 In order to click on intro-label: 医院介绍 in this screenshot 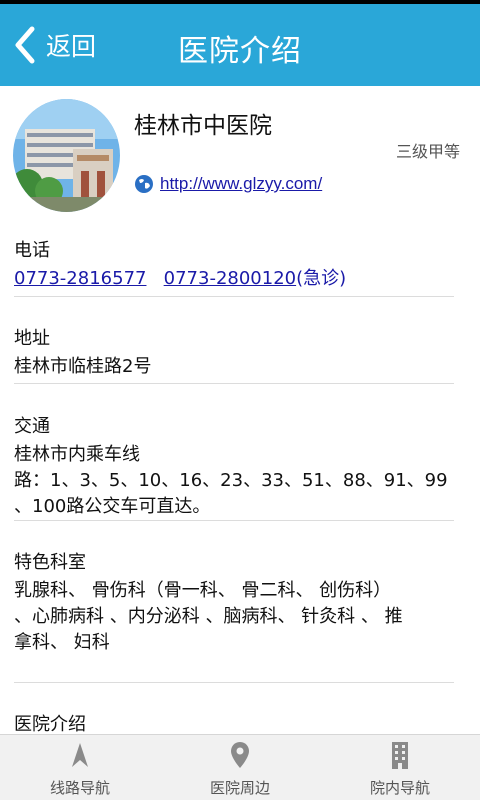, I will do `click(50, 724)`.